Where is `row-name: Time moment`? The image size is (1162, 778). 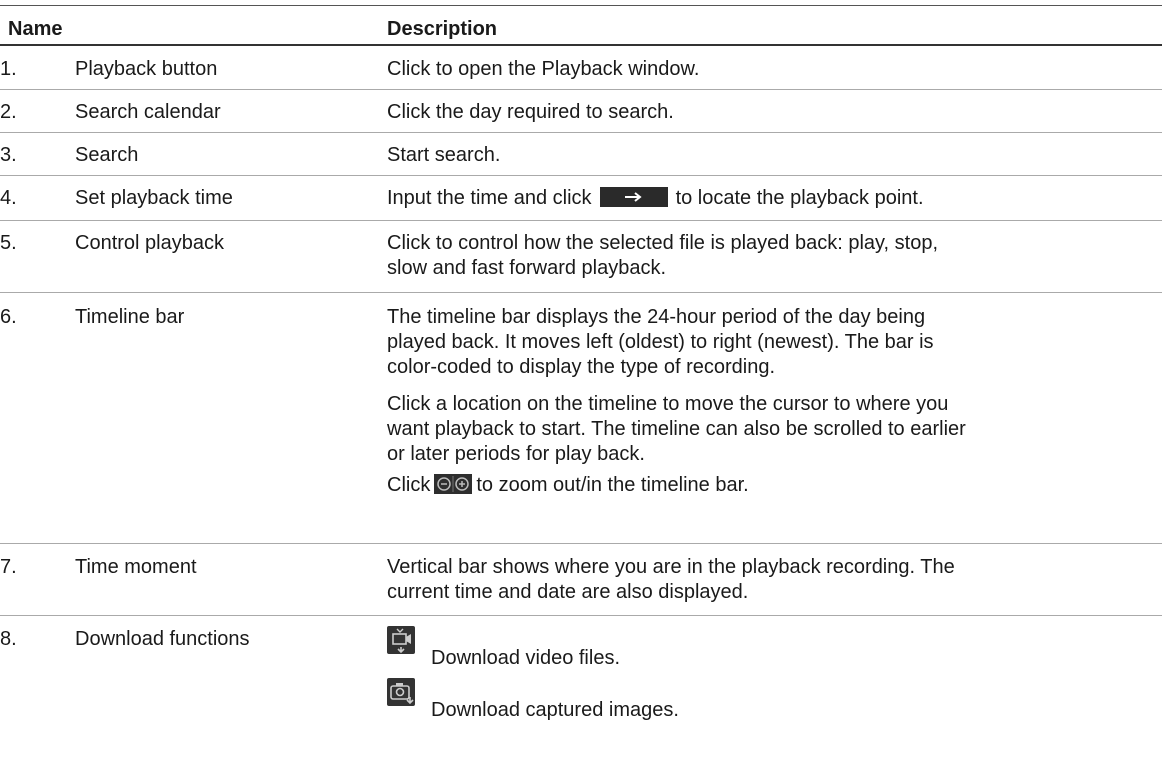
row-name: Time moment is located at coordinates (136, 567).